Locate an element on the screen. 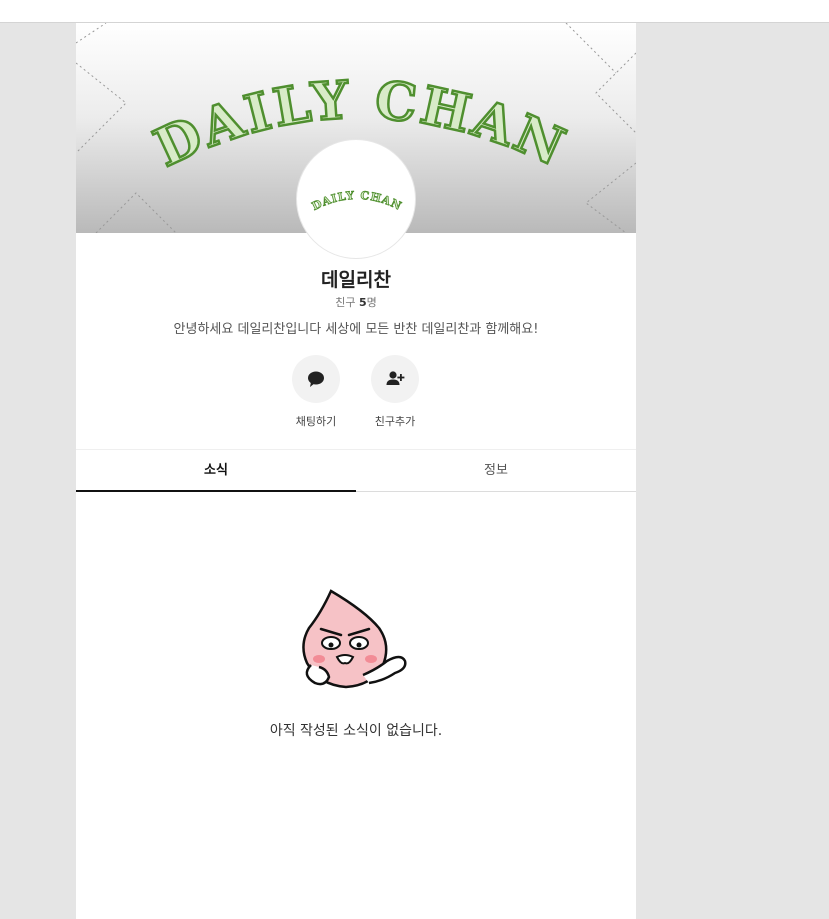 This screenshot has width=829, height=919. profile-description: 안녕하세요 데일리찬입니다 세상에 모든 반찬 데일리찬과 함께해요! is located at coordinates (356, 329).